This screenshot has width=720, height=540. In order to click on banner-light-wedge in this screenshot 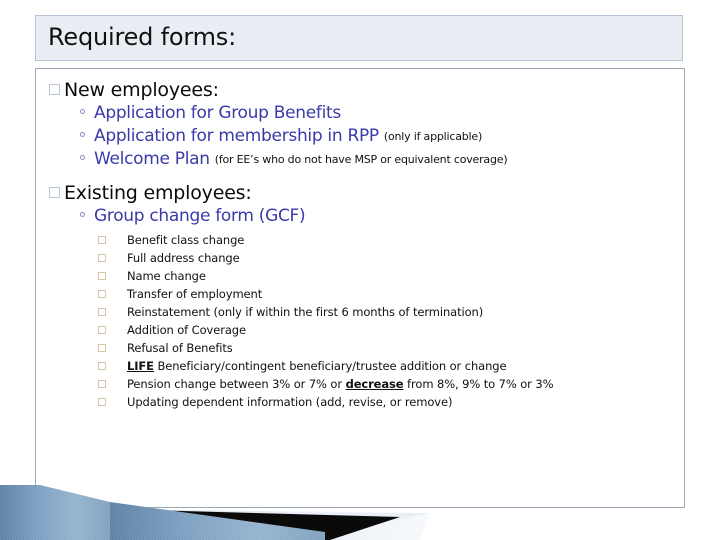, I will do `click(215, 524)`.